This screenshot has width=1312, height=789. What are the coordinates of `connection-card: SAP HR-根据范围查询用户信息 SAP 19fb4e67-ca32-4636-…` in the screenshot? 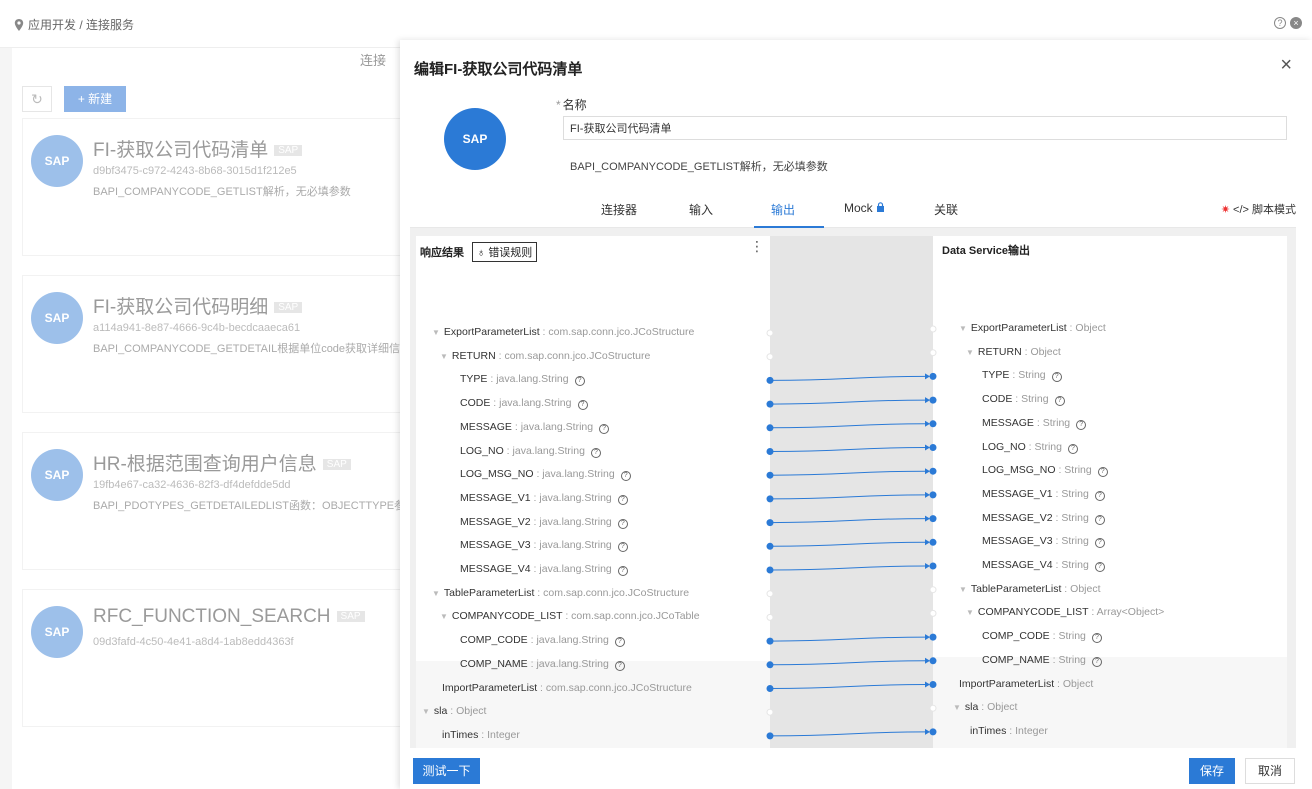 It's located at (212, 501).